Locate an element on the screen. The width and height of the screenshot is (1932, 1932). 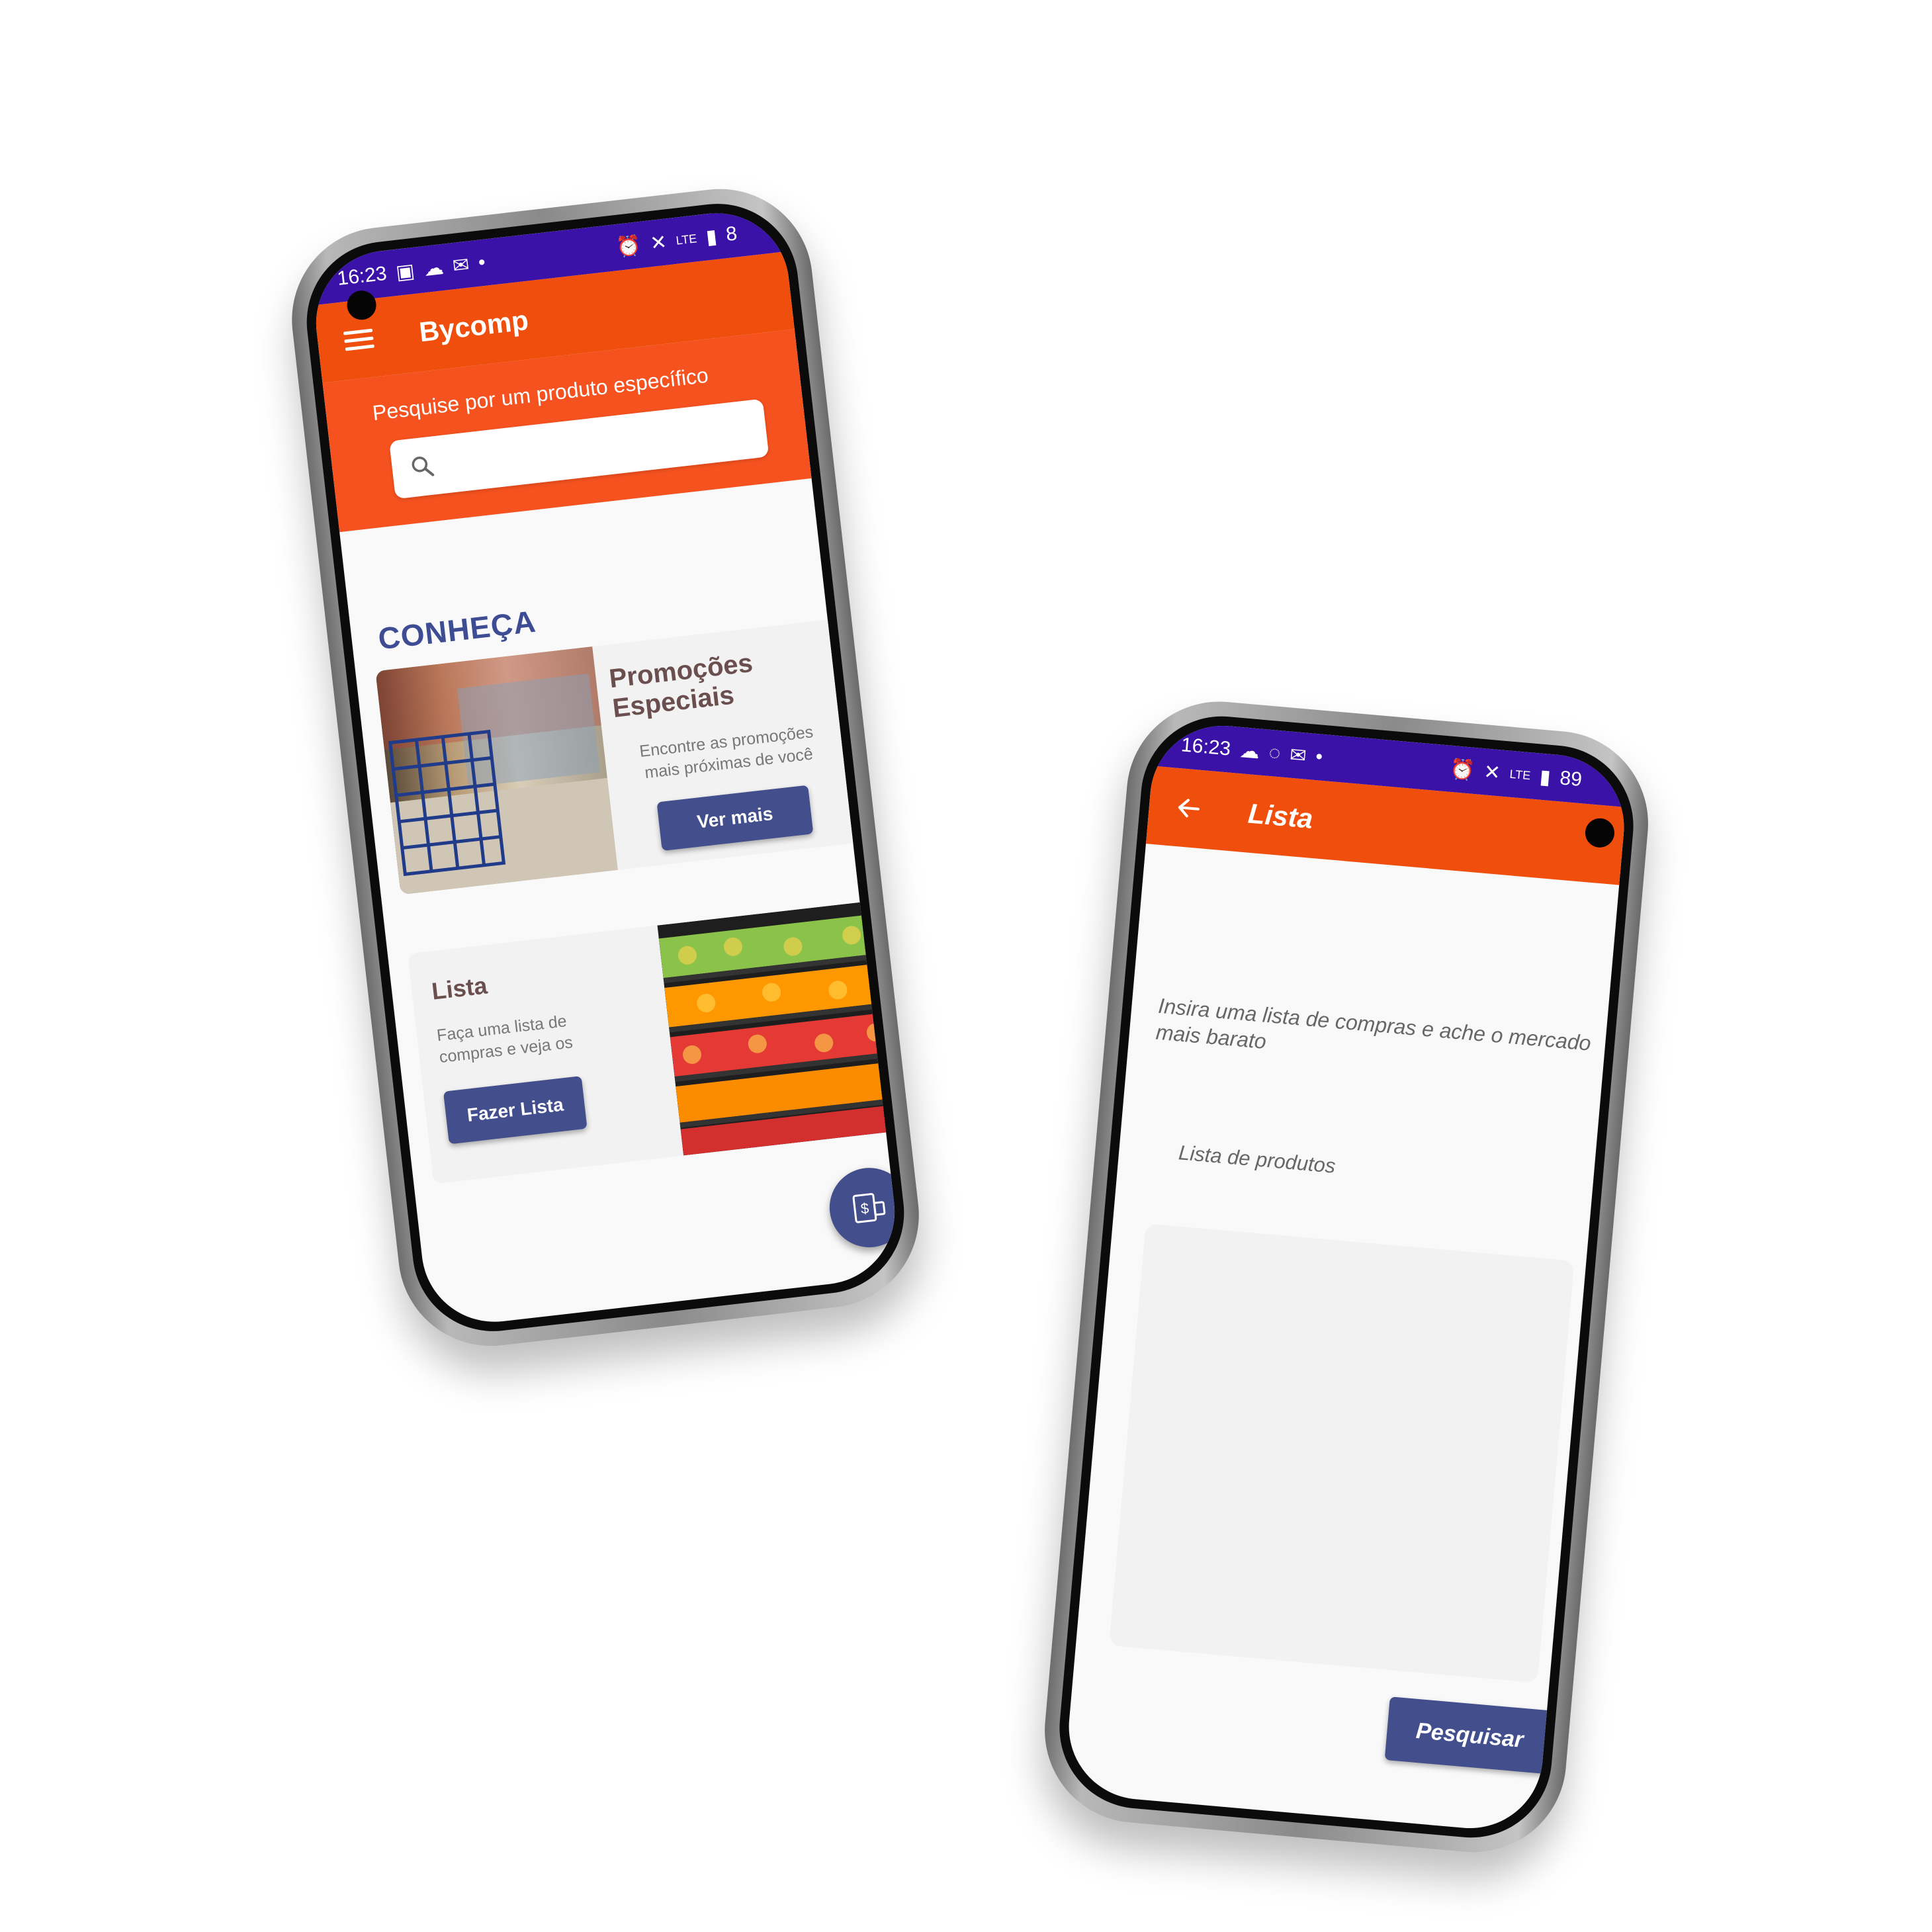
list-description: Faça uma lista de compras e veja os is located at coordinates (504, 1039).